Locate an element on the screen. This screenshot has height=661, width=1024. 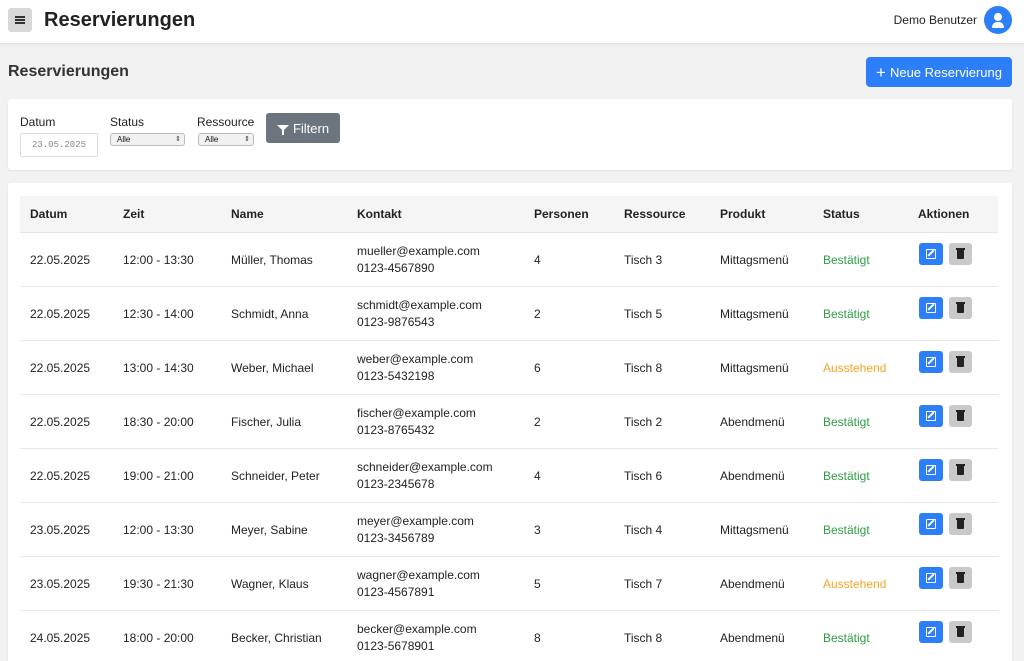
row-email: meyer@example.com is located at coordinates (415, 521).